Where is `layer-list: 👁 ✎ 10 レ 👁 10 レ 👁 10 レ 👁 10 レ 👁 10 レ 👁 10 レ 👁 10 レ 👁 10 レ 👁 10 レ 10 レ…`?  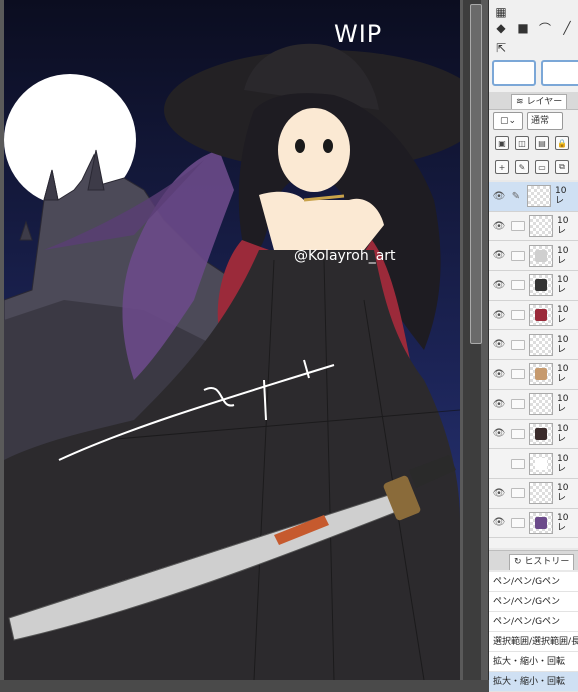 layer-list: 👁 ✎ 10 レ 👁 10 レ 👁 10 レ 👁 10 レ 👁 10 レ 👁 10 レ 👁 10 レ 👁 10 レ 👁 10 レ 10 レ… is located at coordinates (533, 365).